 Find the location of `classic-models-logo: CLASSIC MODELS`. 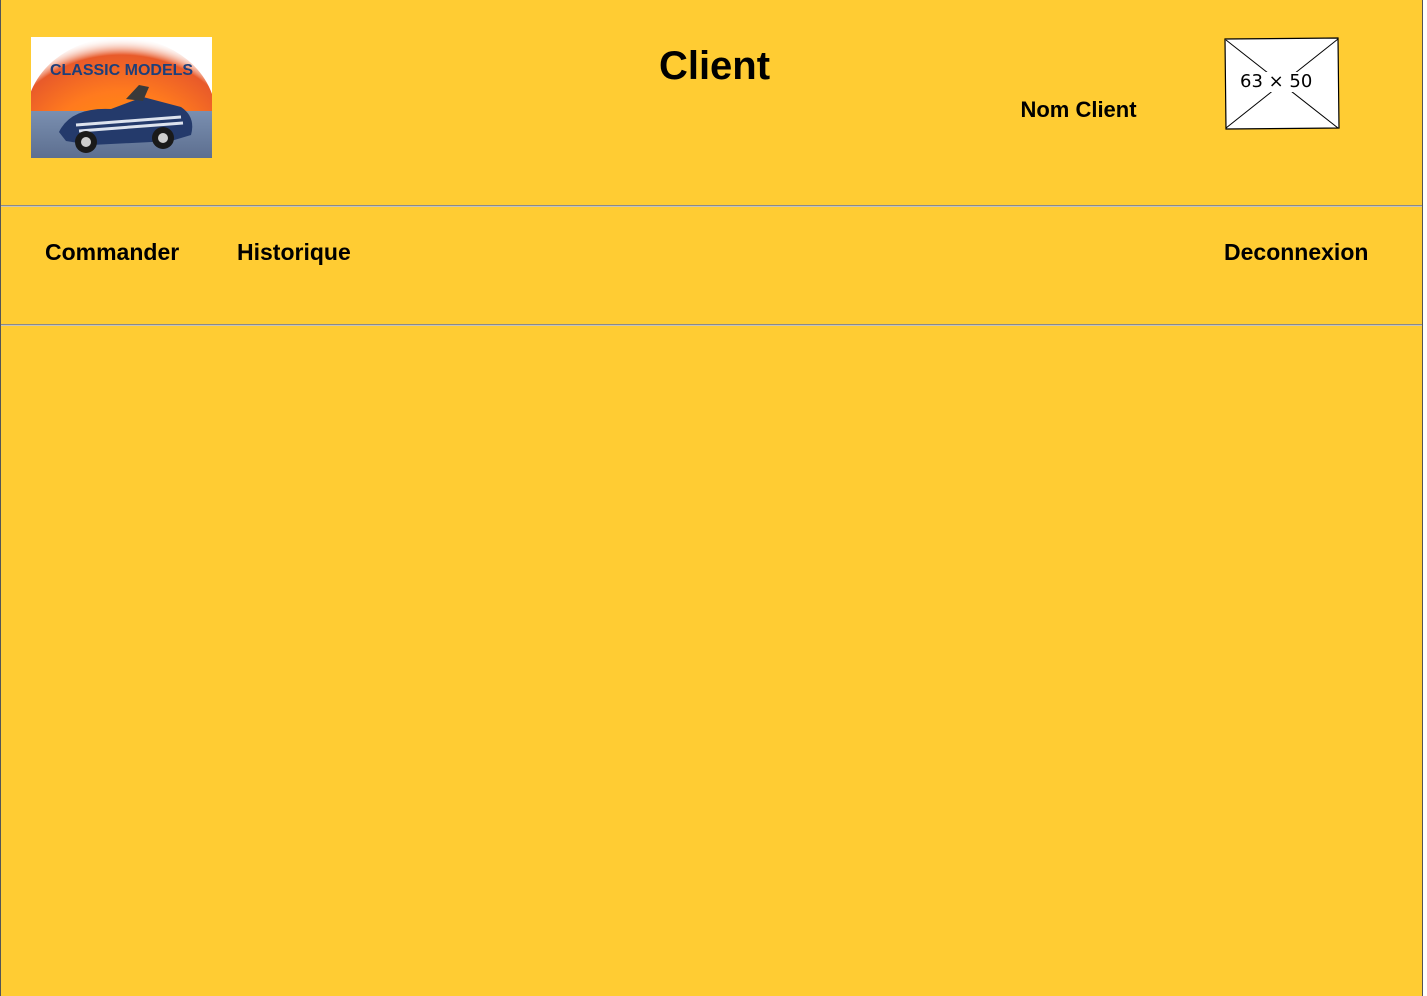

classic-models-logo: CLASSIC MODELS is located at coordinates (121, 97).